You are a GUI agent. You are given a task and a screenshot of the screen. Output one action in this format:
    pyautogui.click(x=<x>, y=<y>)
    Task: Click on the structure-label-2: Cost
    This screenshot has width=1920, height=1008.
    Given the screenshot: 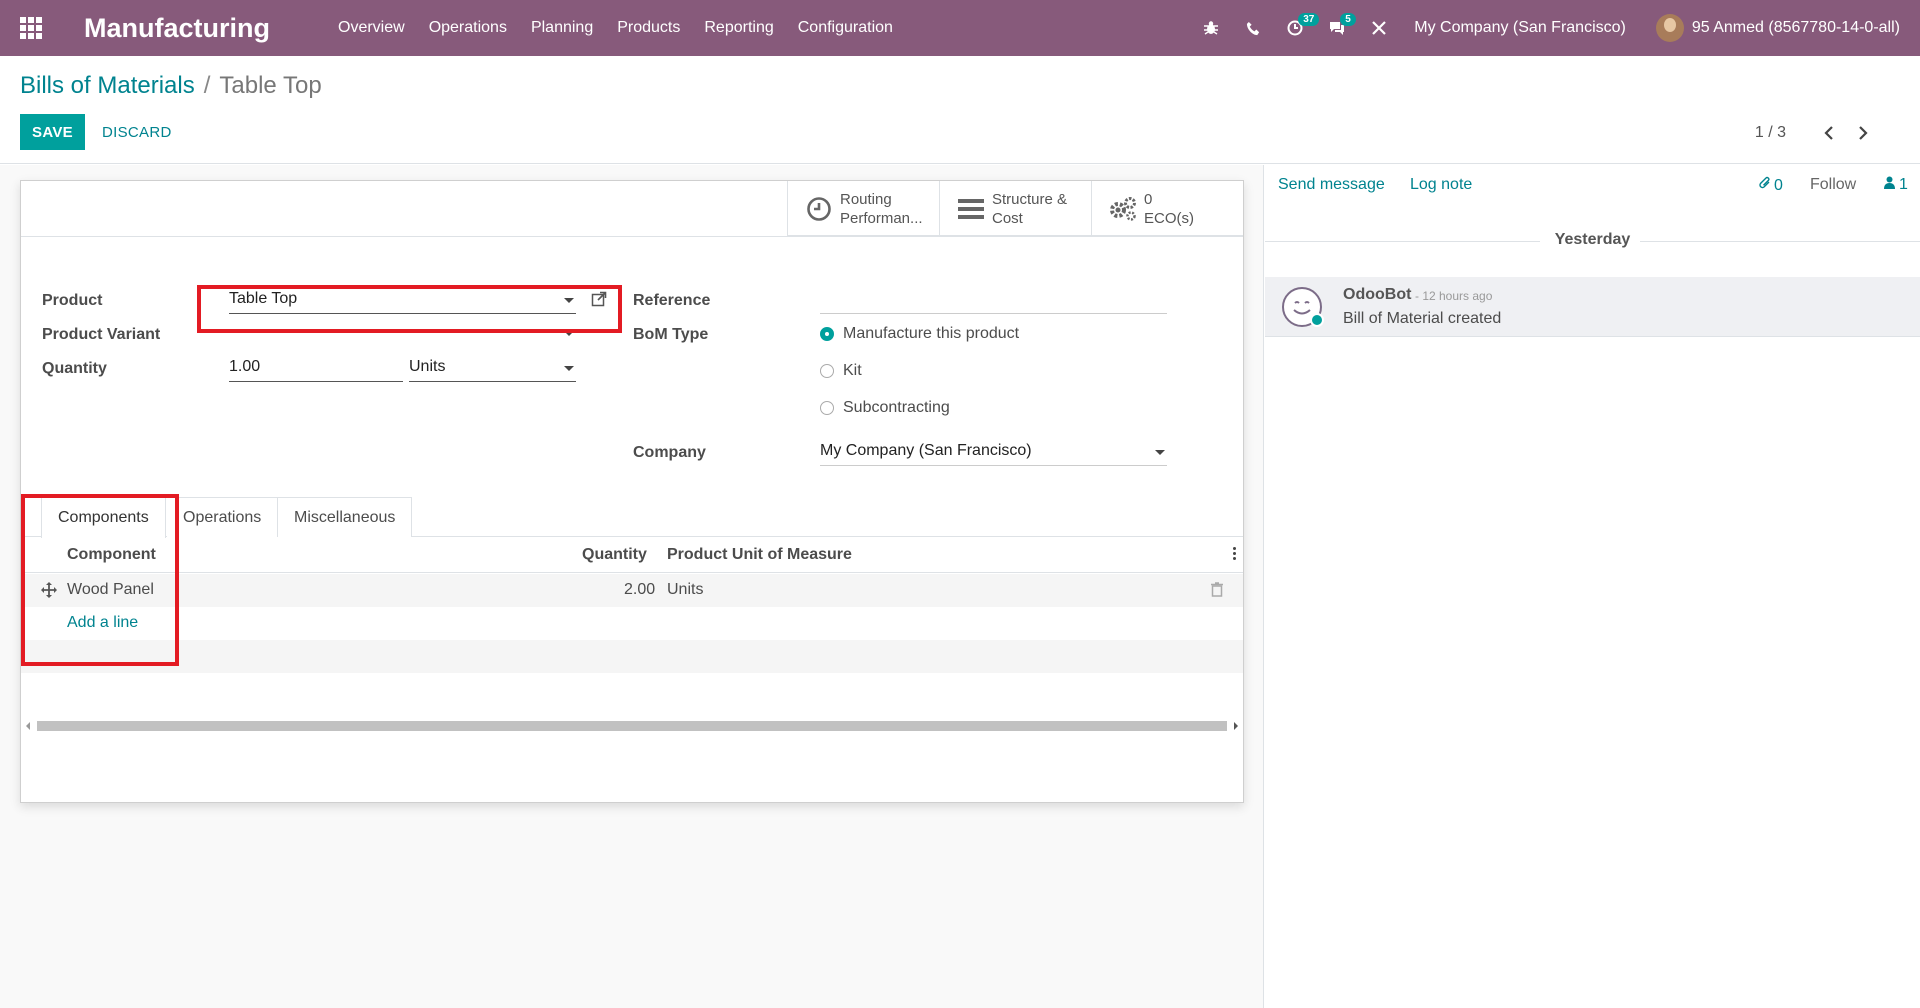 What is the action you would take?
    pyautogui.click(x=1007, y=218)
    